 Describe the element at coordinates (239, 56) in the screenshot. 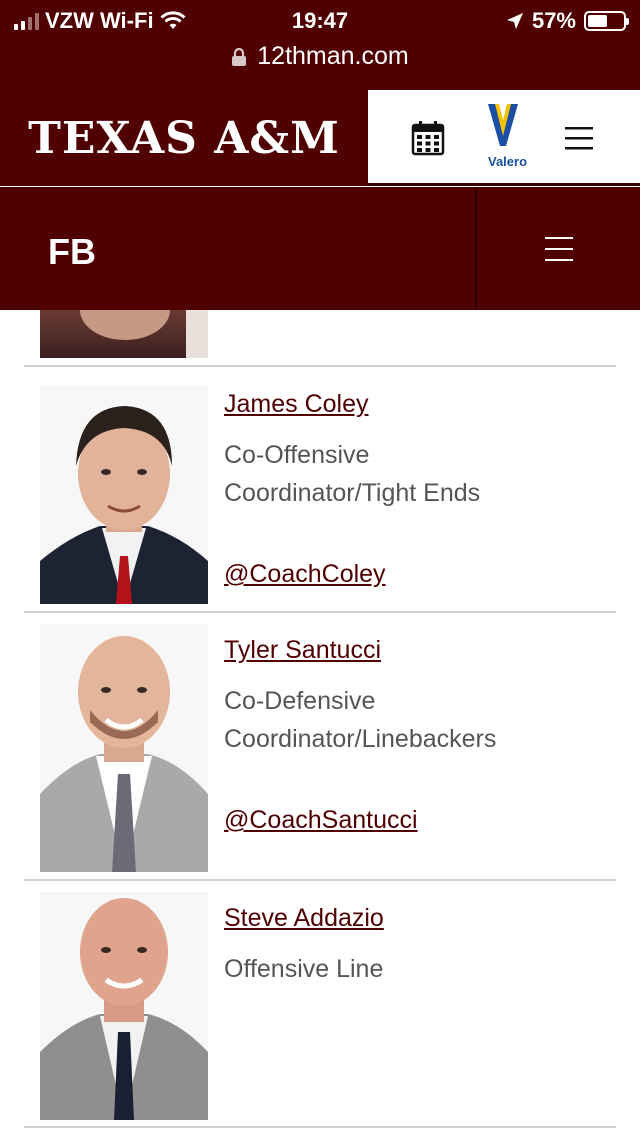

I see `lock-icon` at that location.